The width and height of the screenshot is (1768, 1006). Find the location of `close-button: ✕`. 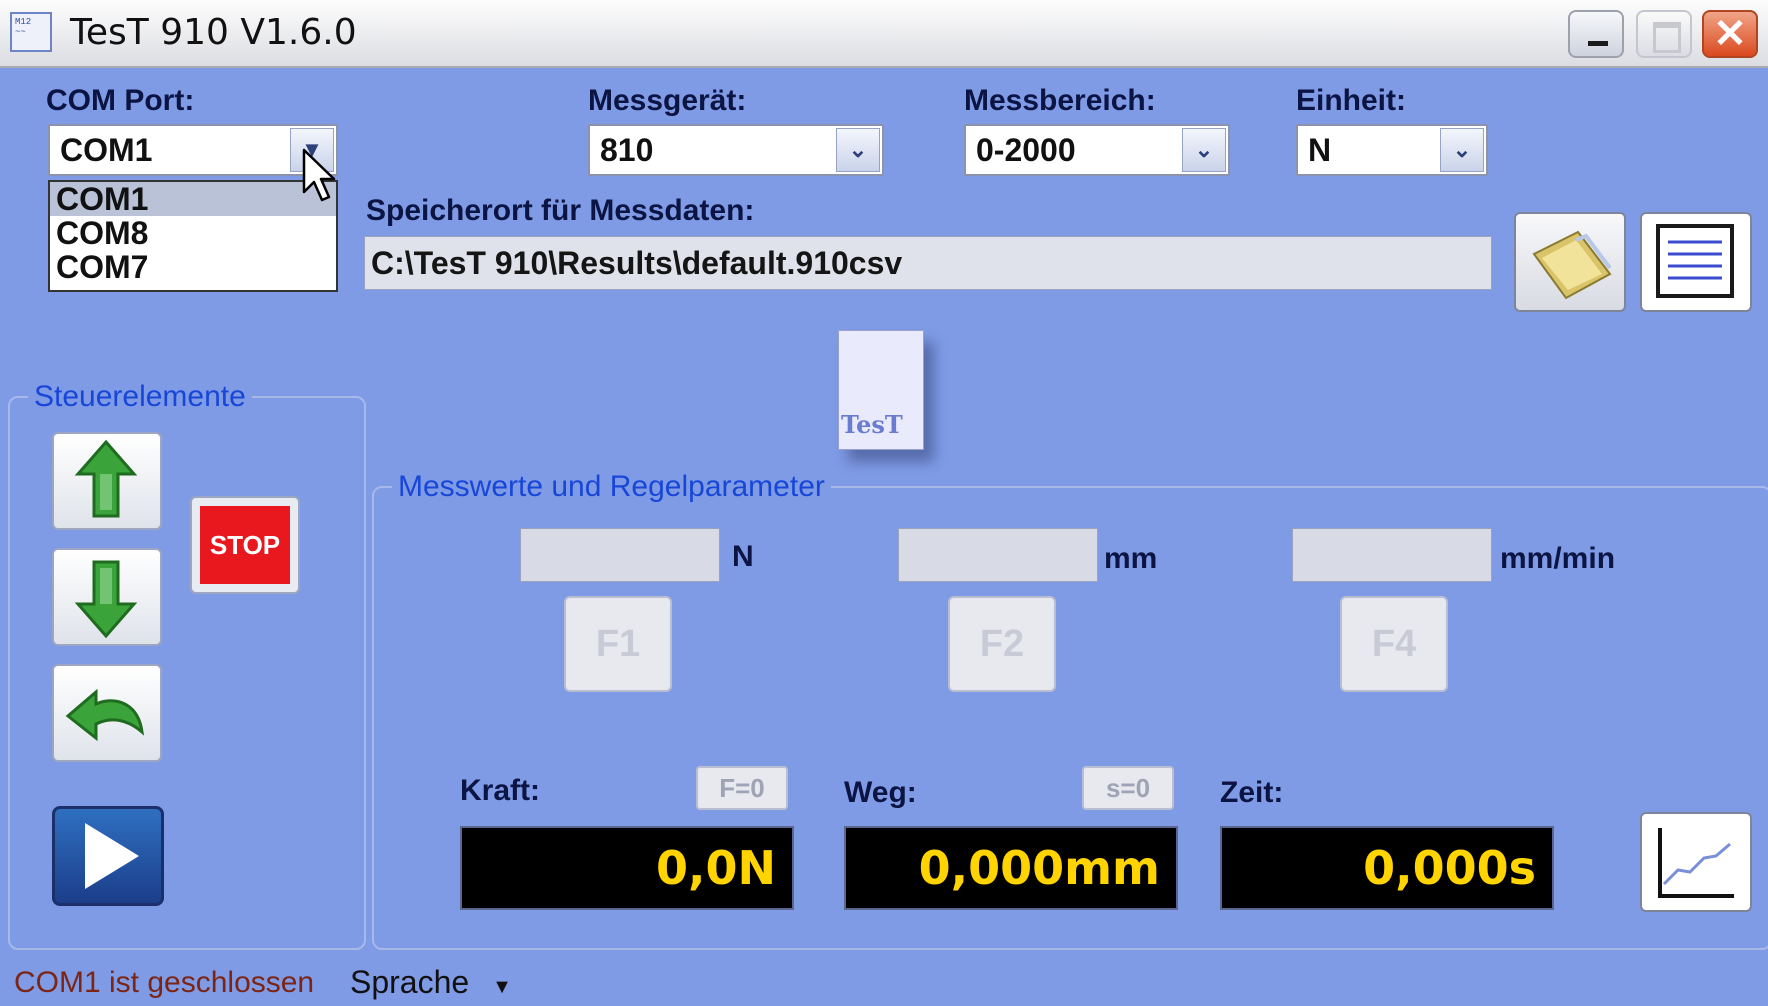

close-button: ✕ is located at coordinates (1730, 34).